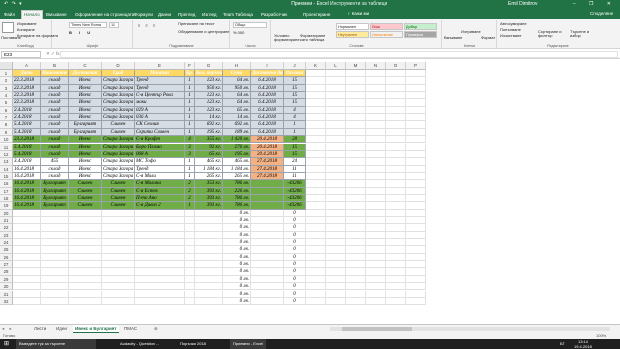  I want to click on header-cell-p, so click(416, 74).